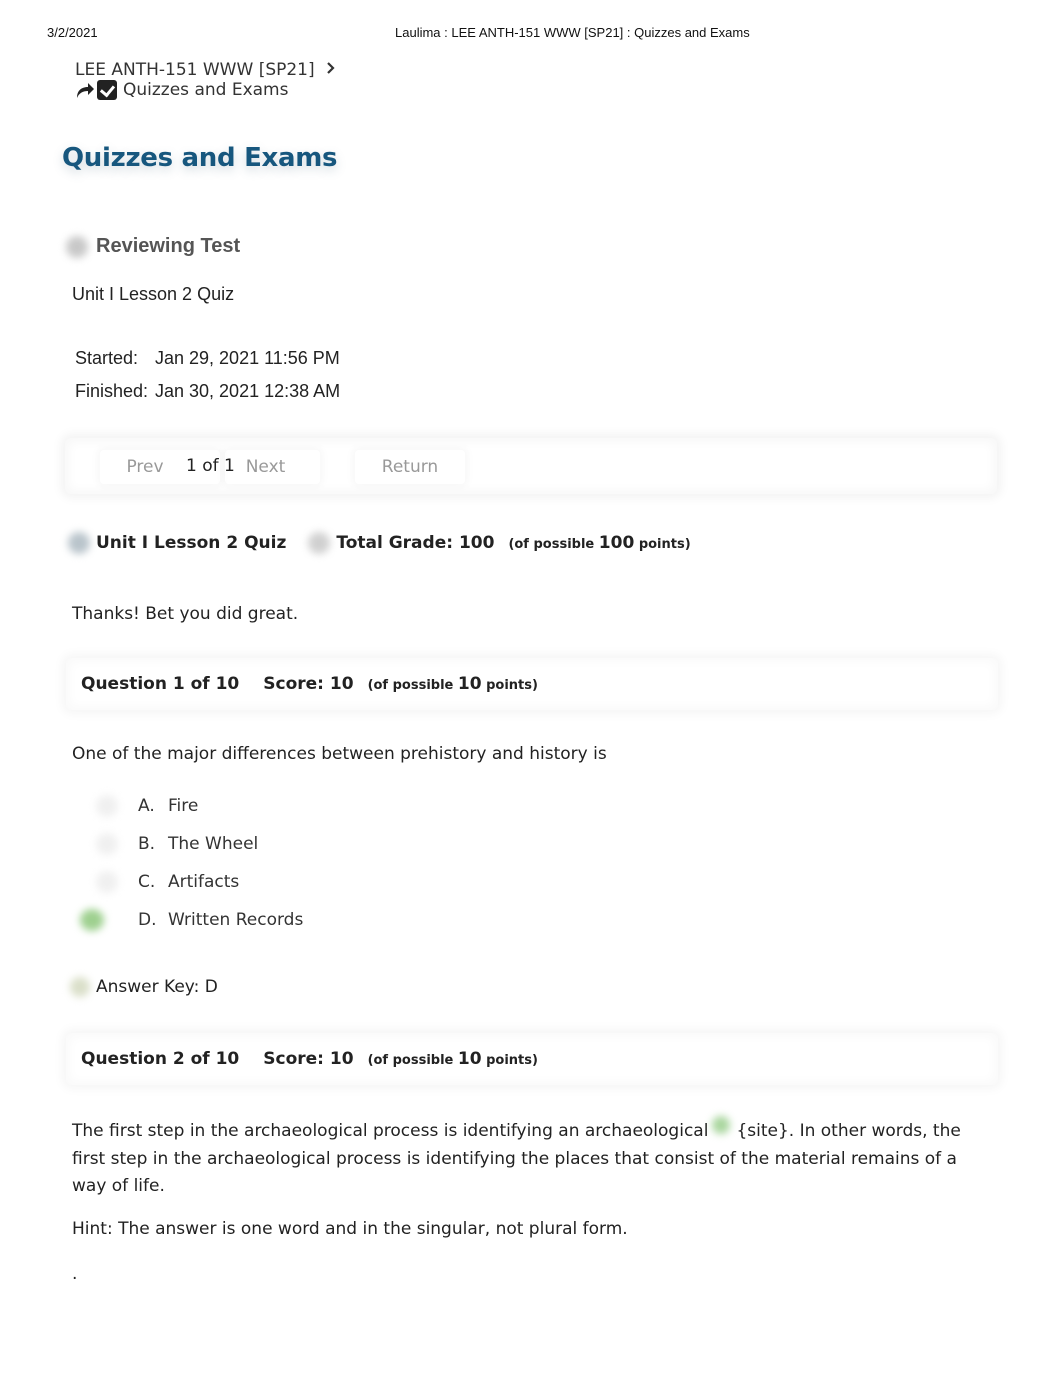 The image size is (1062, 1377). What do you see at coordinates (319, 543) in the screenshot?
I see `grade-icon` at bounding box center [319, 543].